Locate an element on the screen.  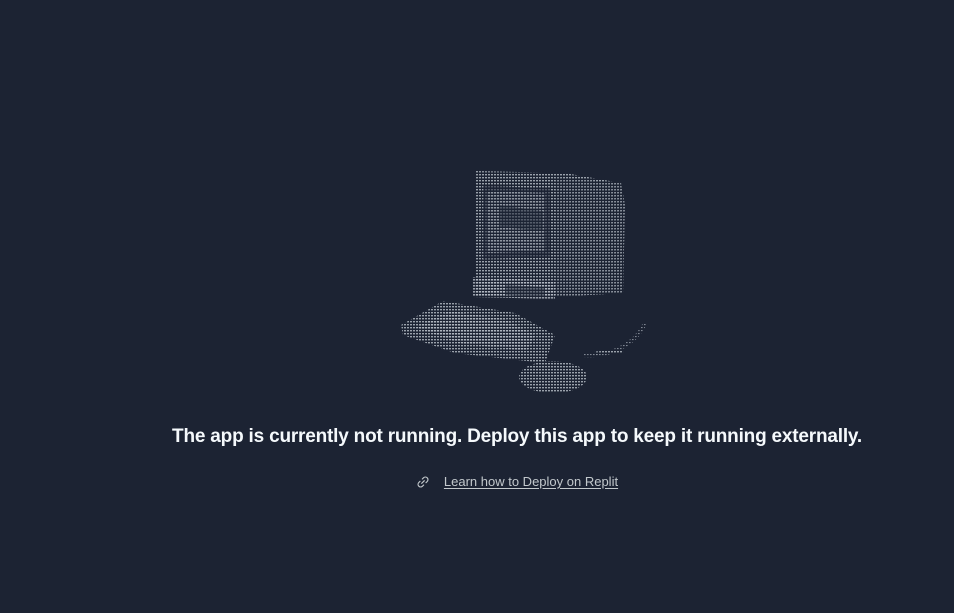
ascii-computer-illustration is located at coordinates (524, 282).